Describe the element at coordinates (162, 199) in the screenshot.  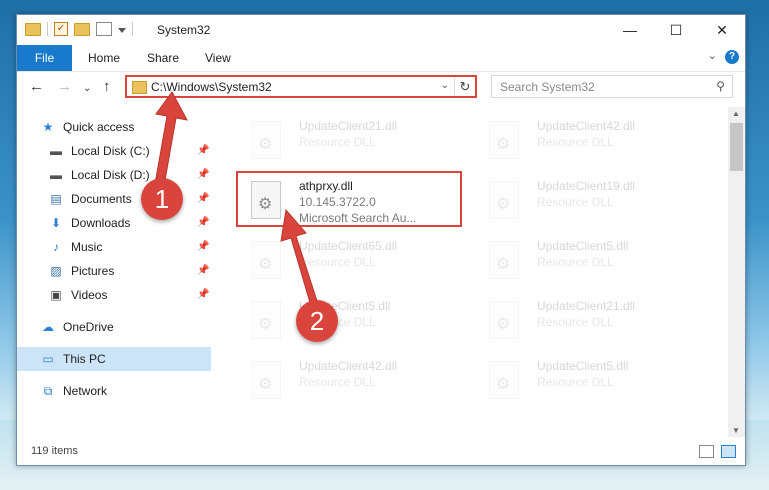
I see `step-badge-1: 1` at that location.